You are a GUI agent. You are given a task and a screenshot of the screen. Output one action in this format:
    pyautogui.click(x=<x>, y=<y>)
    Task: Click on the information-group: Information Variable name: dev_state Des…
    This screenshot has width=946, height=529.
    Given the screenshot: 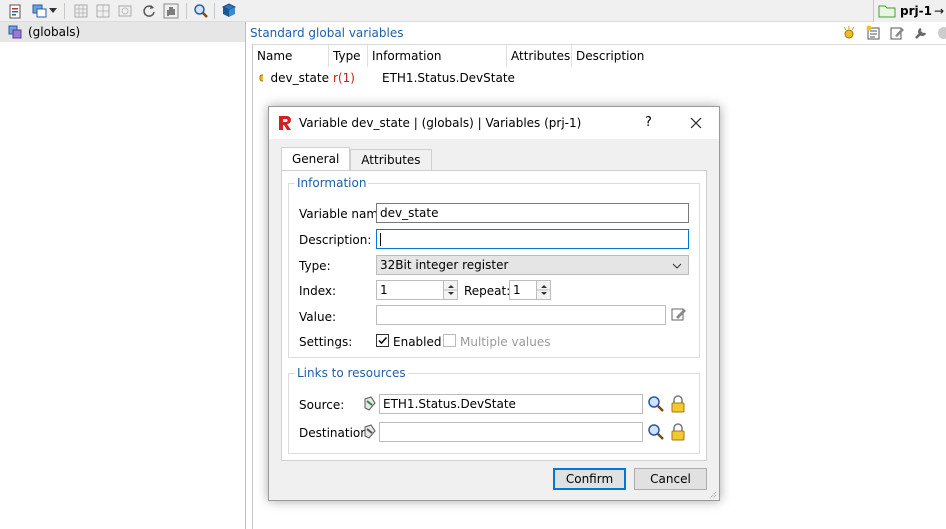 What is the action you would take?
    pyautogui.click(x=494, y=267)
    